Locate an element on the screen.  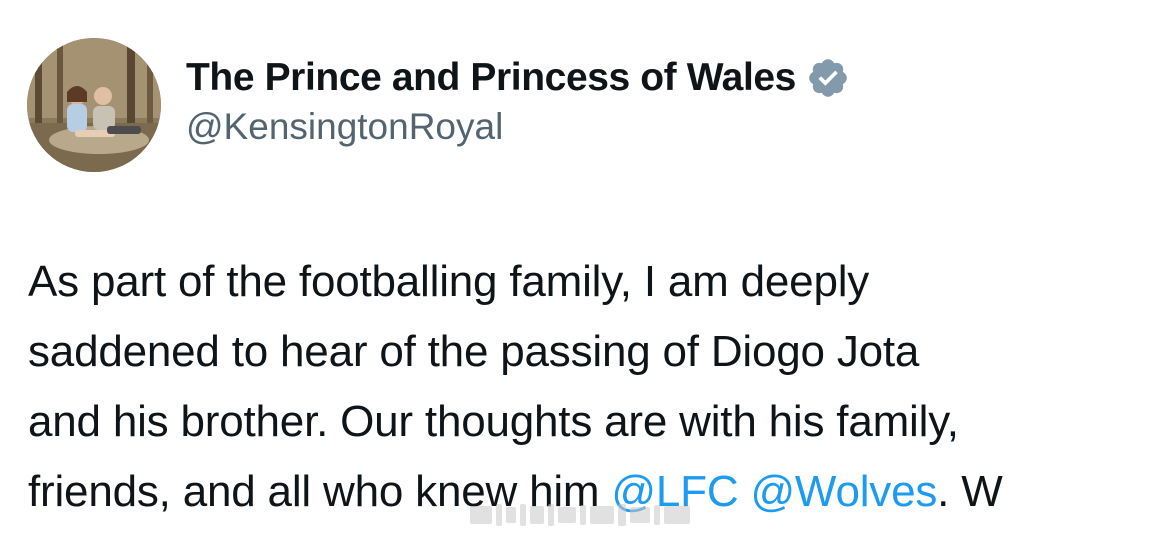
name-row: The Prince and Princess of Wales is located at coordinates (518, 78).